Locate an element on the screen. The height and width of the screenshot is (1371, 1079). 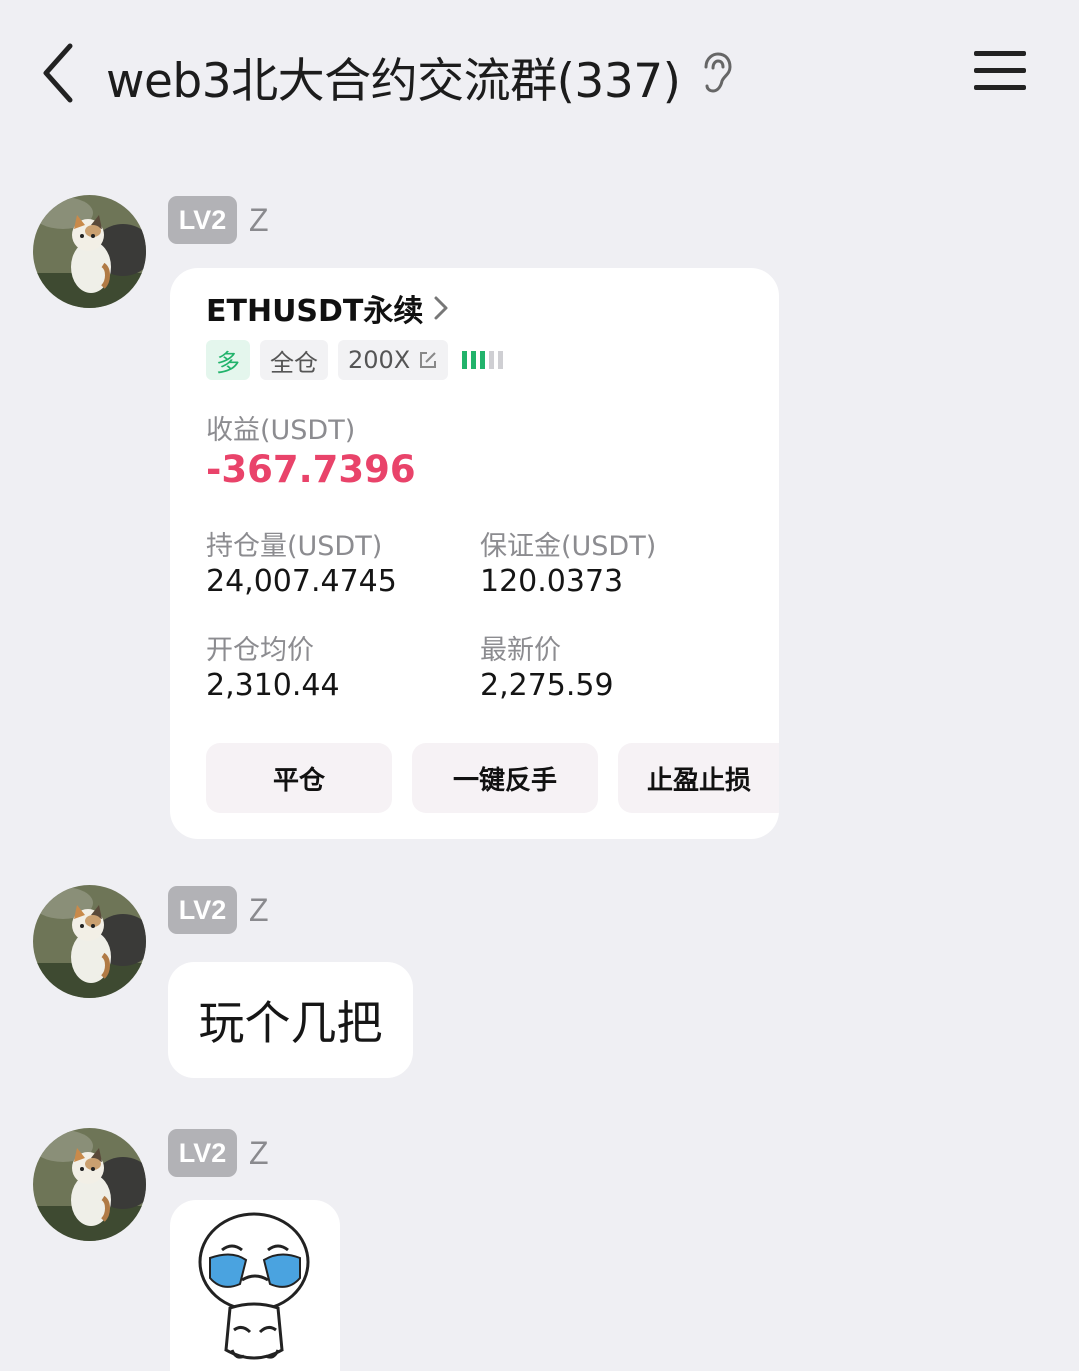
leverage-value: 200X is located at coordinates (379, 360).